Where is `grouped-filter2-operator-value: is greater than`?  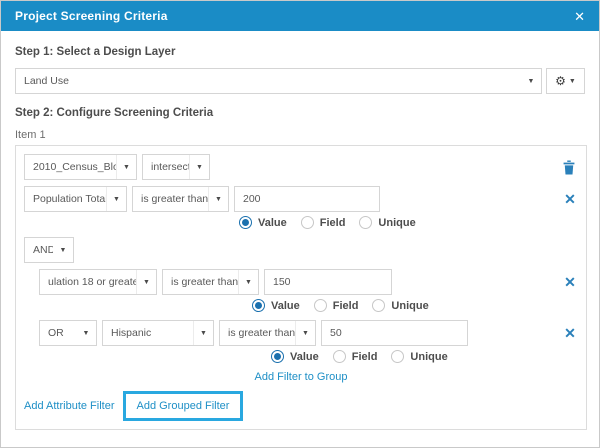 grouped-filter2-operator-value: is greater than is located at coordinates (261, 333).